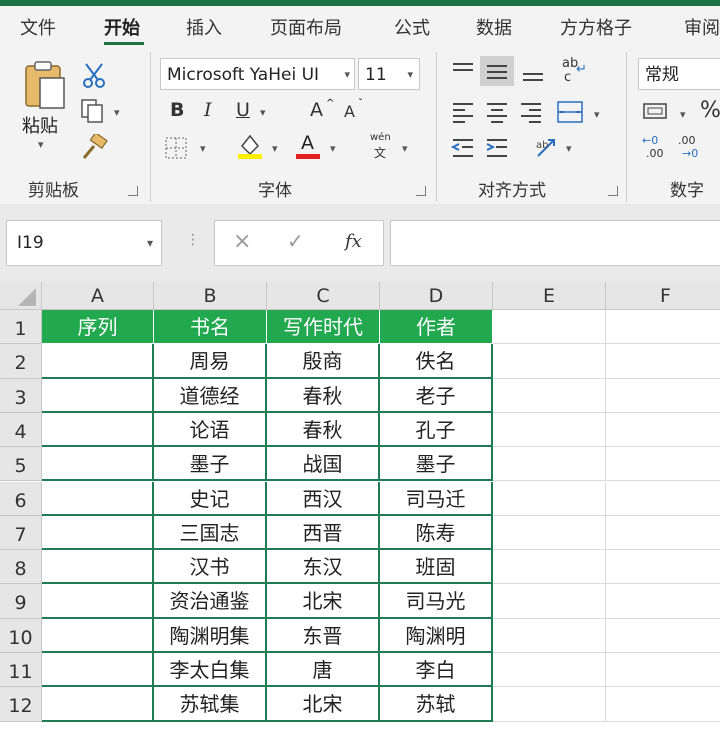  Describe the element at coordinates (323, 670) in the screenshot. I see `cell-c11: 唐` at that location.